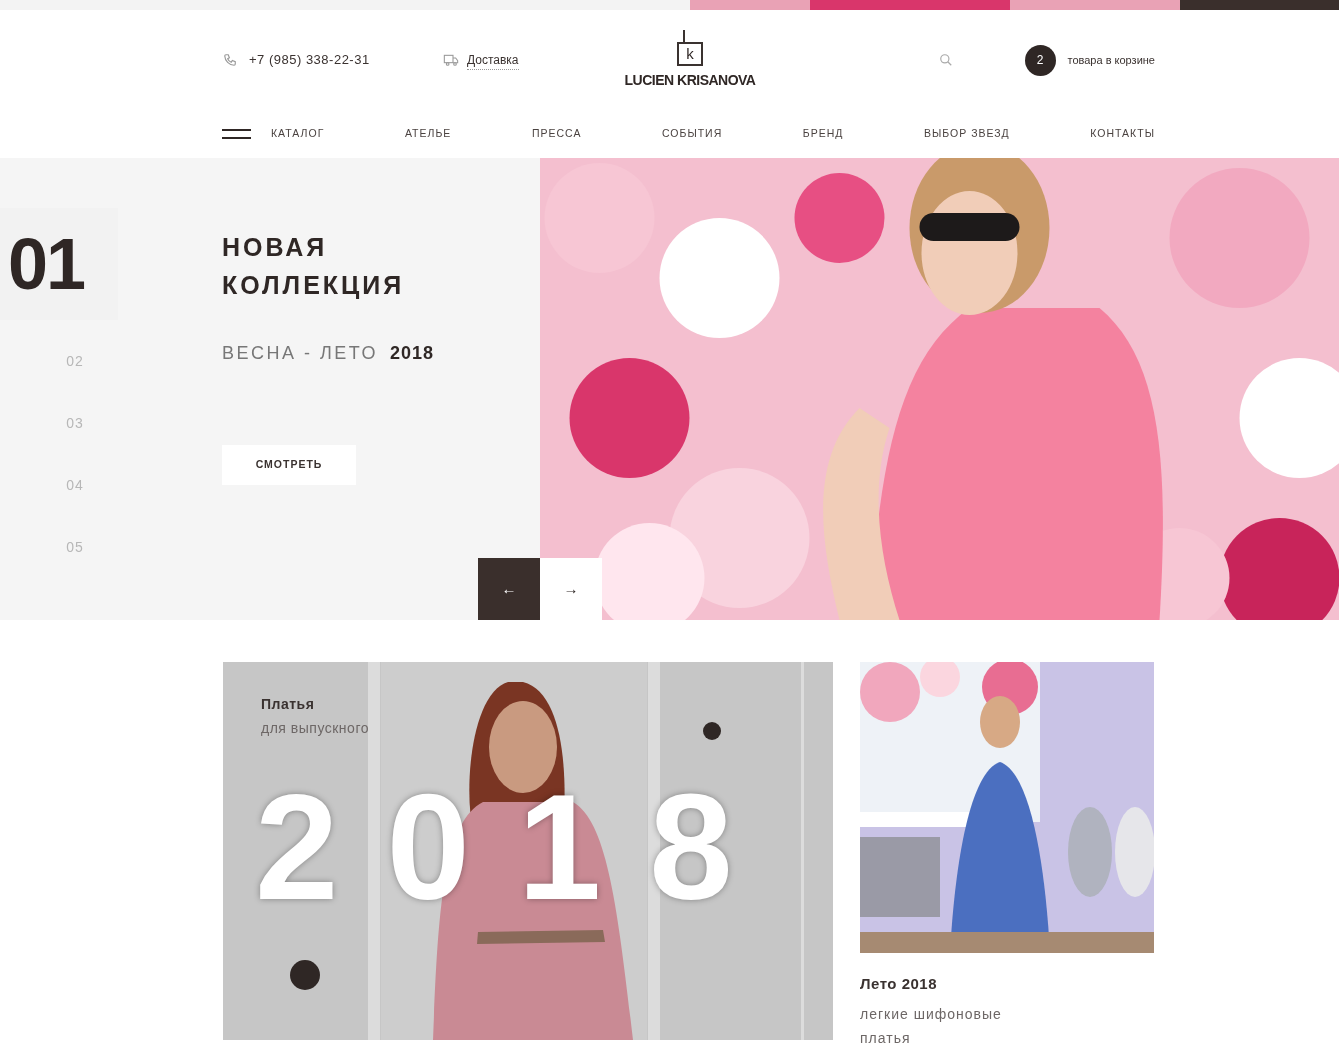 The height and width of the screenshot is (1061, 1339). Describe the element at coordinates (315, 728) in the screenshot. I see `card-subtitle: для выпускного` at that location.